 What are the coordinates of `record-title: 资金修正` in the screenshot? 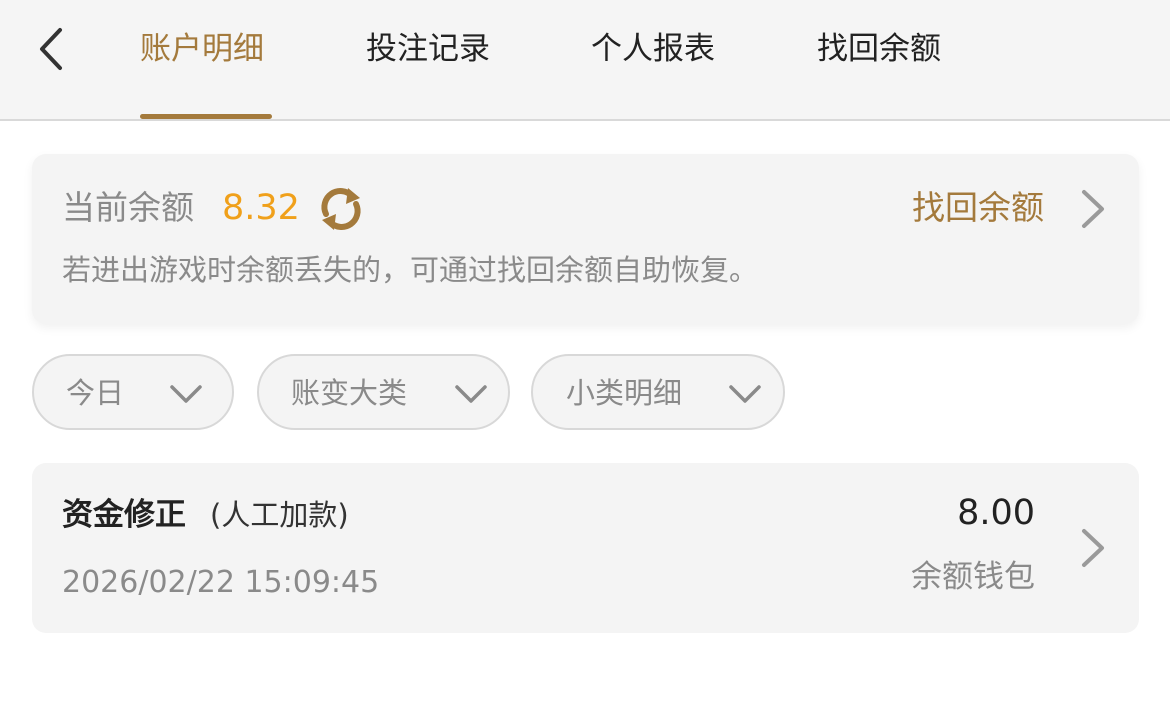 It's located at (124, 515).